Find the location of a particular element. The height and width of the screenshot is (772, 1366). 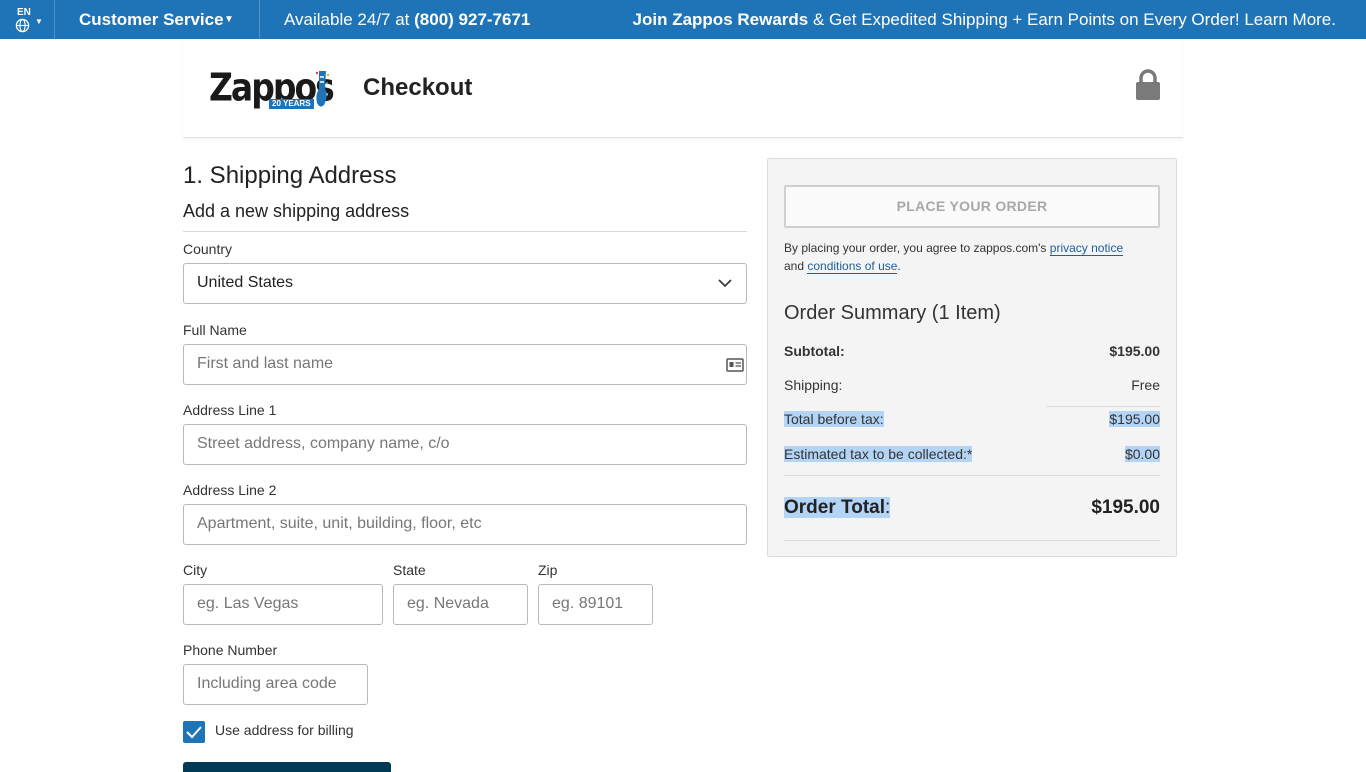

country-select: United States is located at coordinates (465, 283).